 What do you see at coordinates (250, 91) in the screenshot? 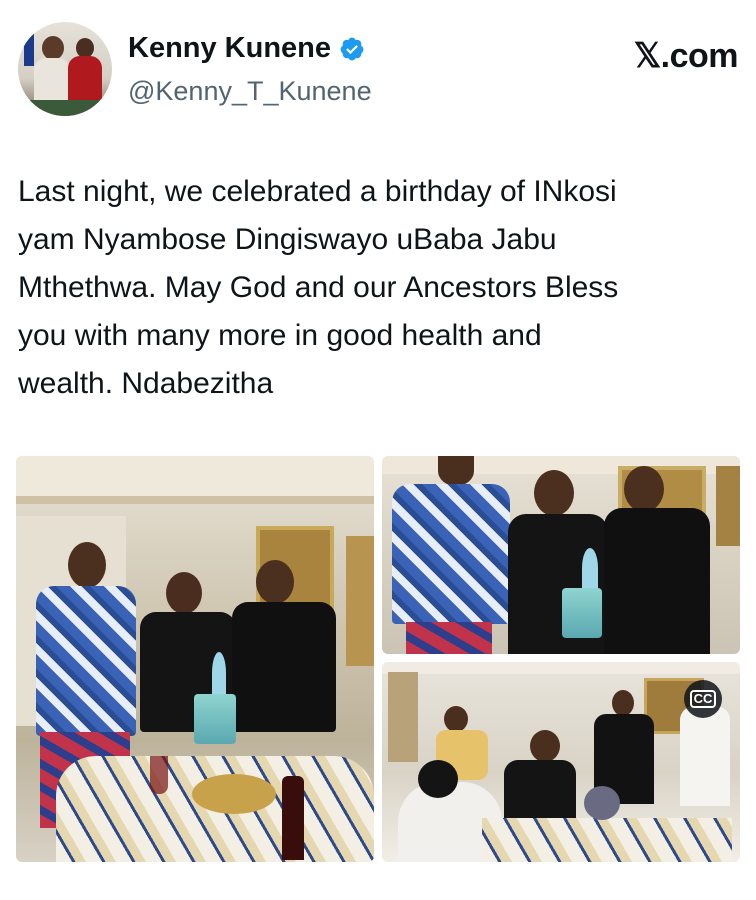
I see `author-handle: @Kenny_T_Kunene` at bounding box center [250, 91].